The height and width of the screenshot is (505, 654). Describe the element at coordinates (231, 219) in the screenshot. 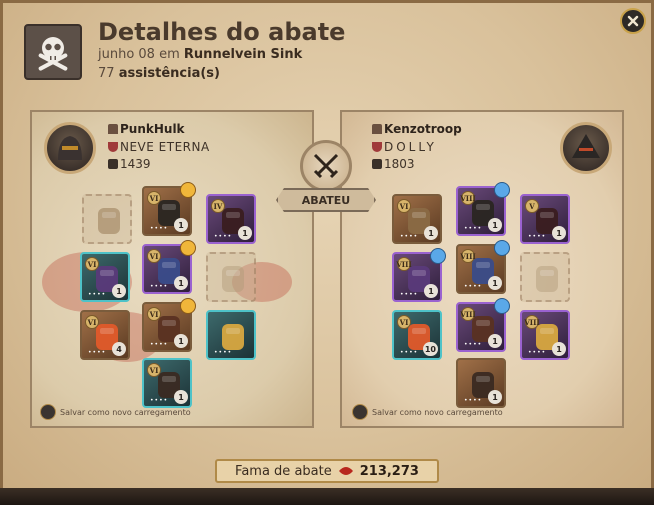

I see `killer-slot-cape: IV 1 ••••` at that location.